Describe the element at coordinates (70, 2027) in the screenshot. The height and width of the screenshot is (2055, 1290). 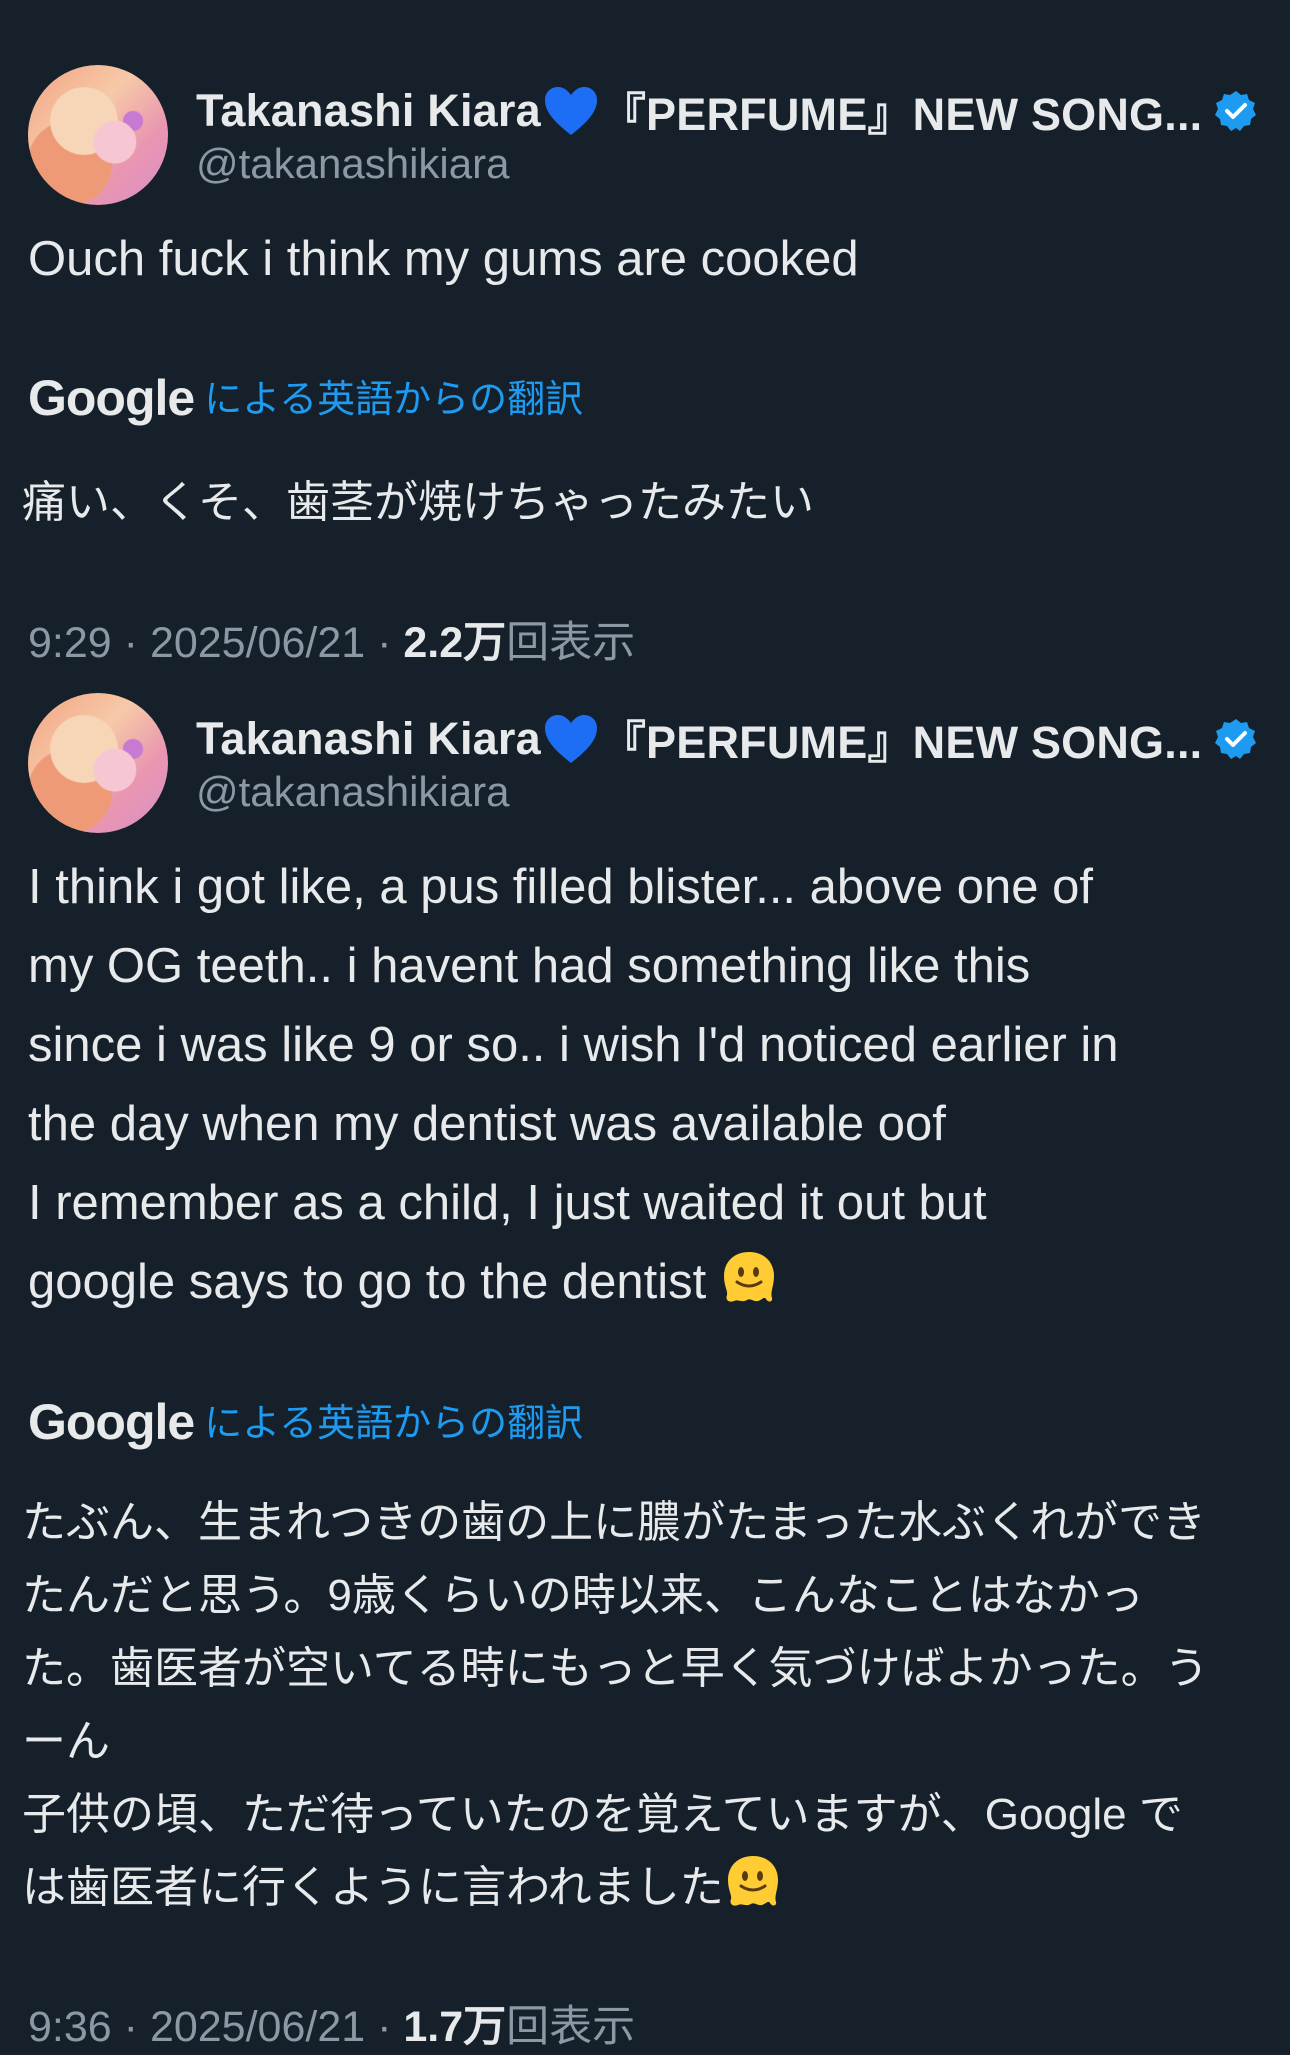
I see `tweet-time: 9:36` at that location.